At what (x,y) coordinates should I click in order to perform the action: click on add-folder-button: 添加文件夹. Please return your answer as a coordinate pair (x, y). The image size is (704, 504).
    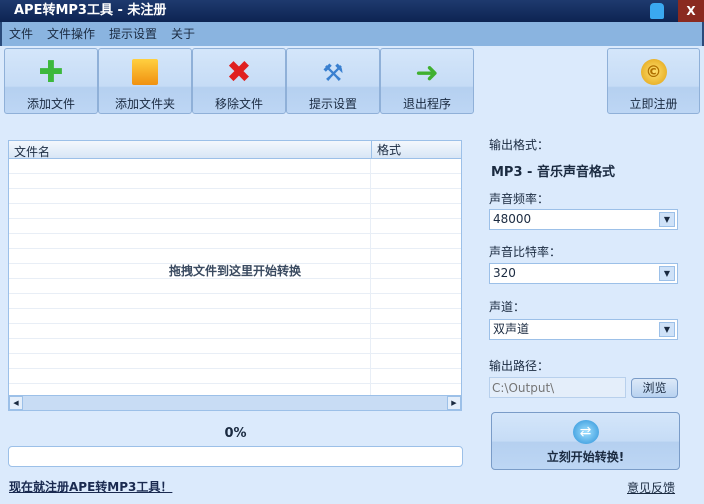
    Looking at the image, I should click on (145, 81).